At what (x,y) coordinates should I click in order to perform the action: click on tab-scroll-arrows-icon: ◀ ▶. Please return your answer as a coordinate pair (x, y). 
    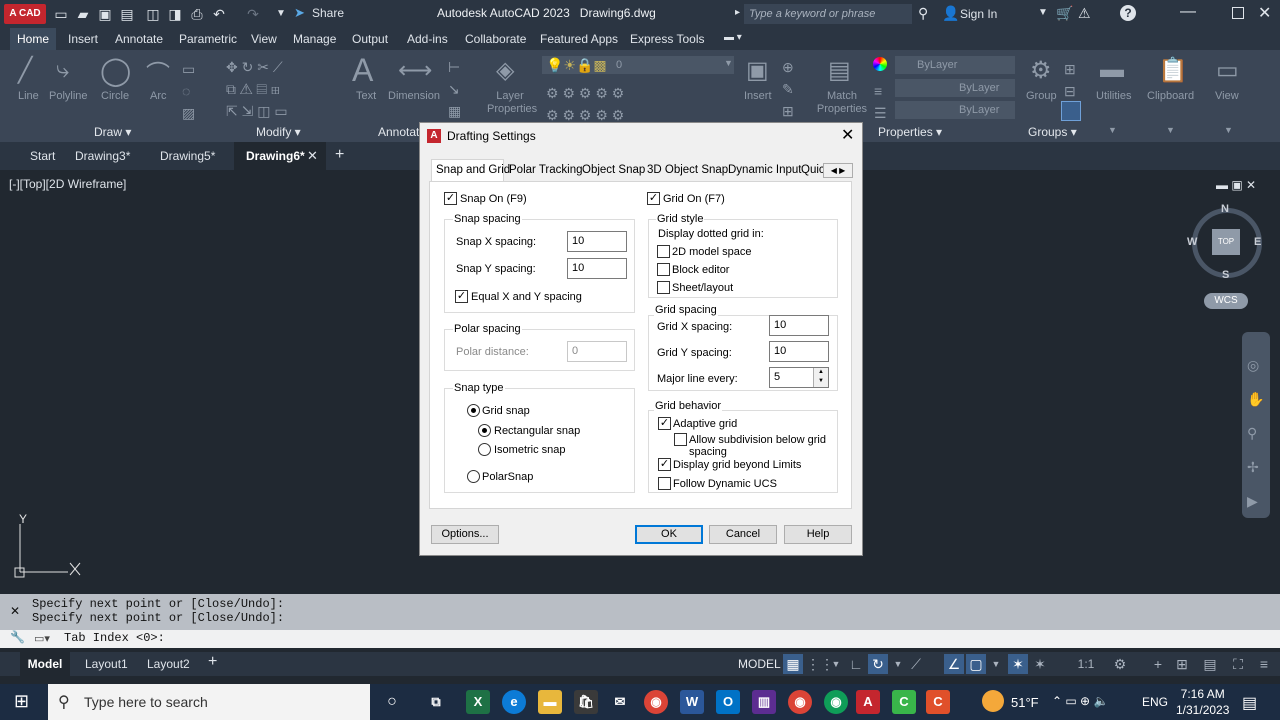
    Looking at the image, I should click on (838, 170).